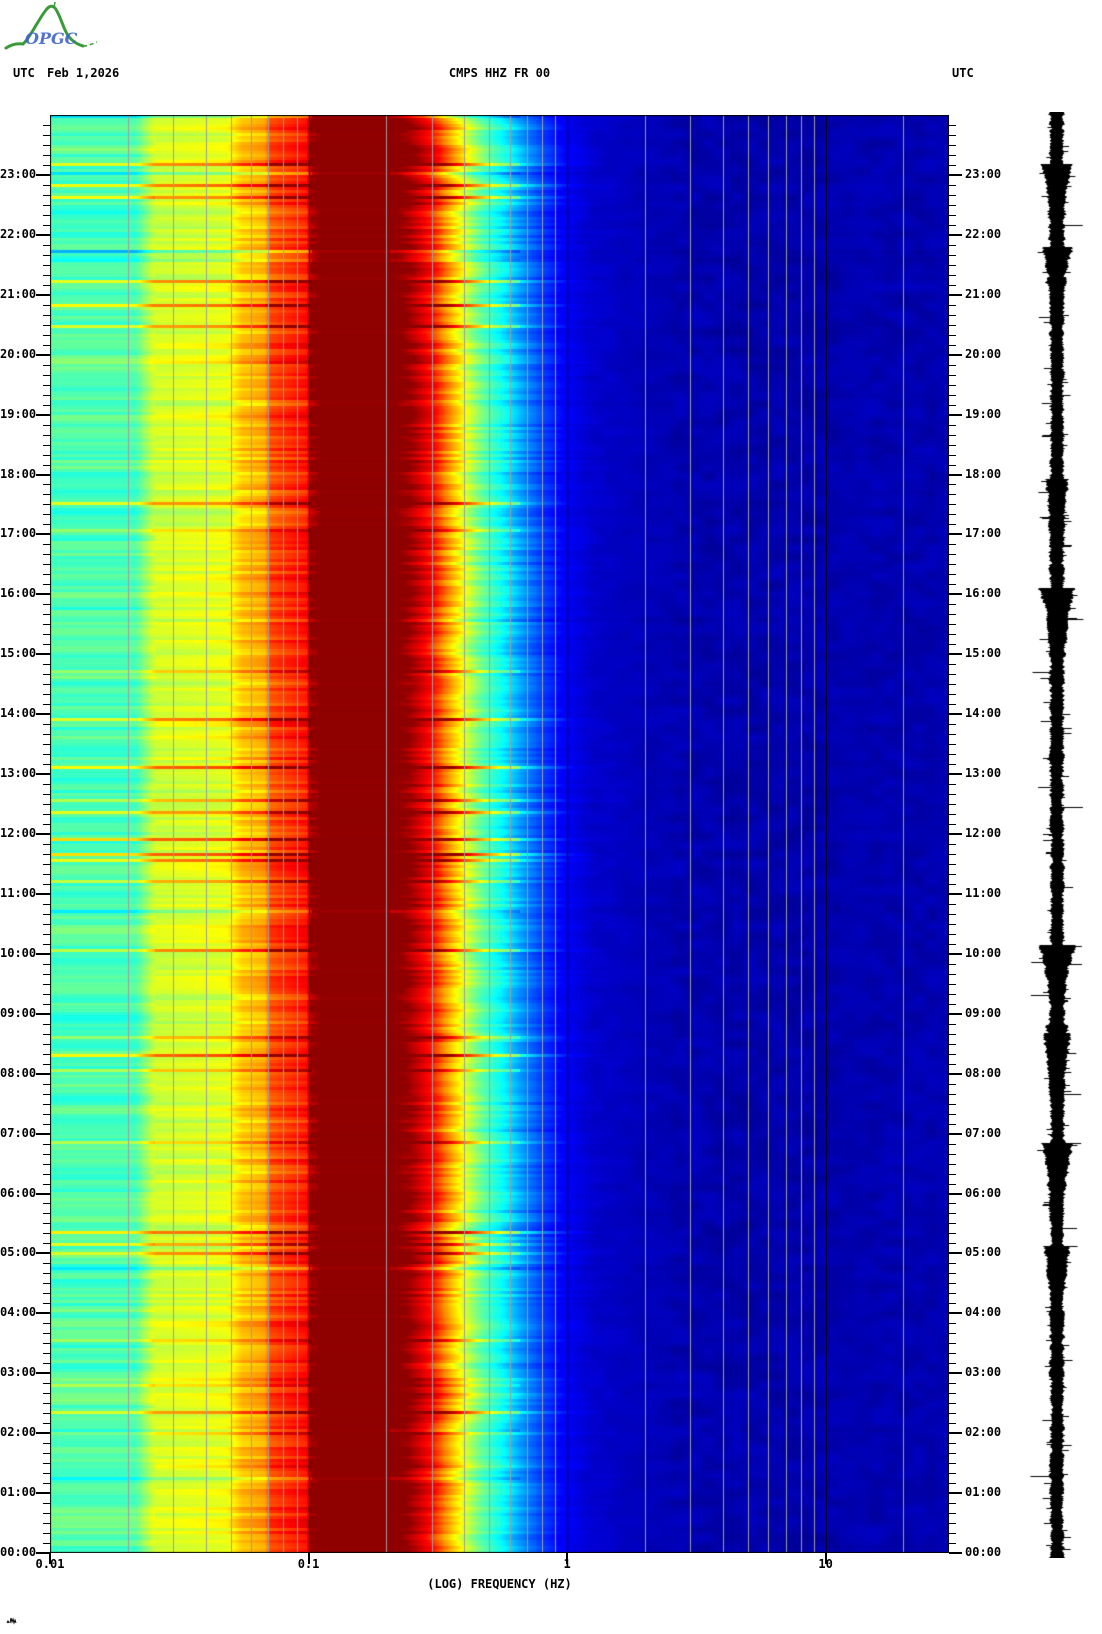 The height and width of the screenshot is (1634, 1102). Describe the element at coordinates (825, 1564) in the screenshot. I see `x-tick-label: 10` at that location.